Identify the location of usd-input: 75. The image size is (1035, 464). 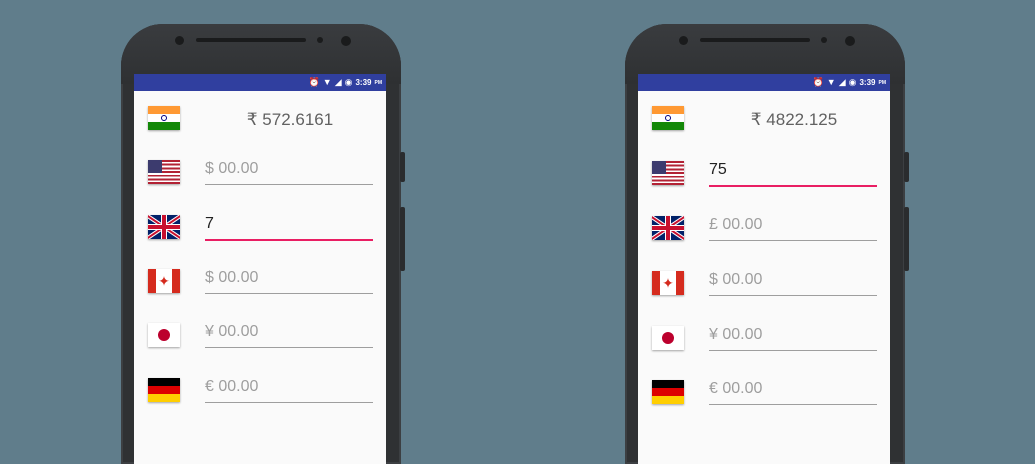
(793, 173).